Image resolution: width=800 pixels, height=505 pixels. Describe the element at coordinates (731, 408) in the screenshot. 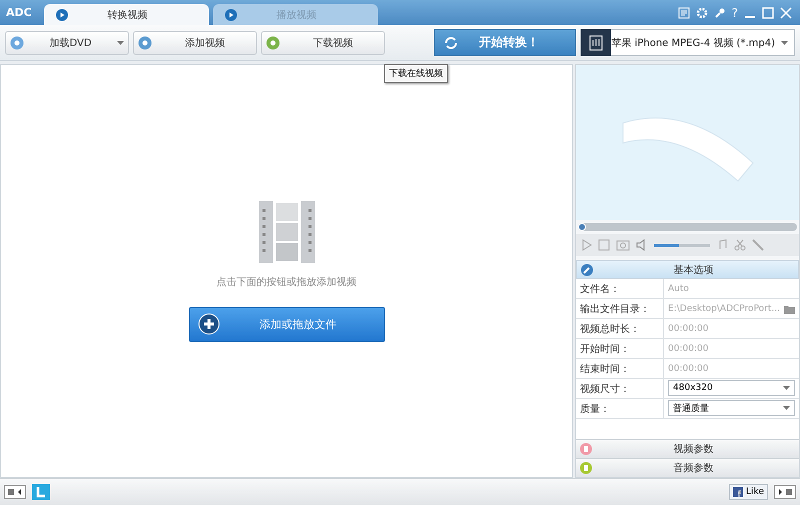

I see `option-select: 普通质量` at that location.